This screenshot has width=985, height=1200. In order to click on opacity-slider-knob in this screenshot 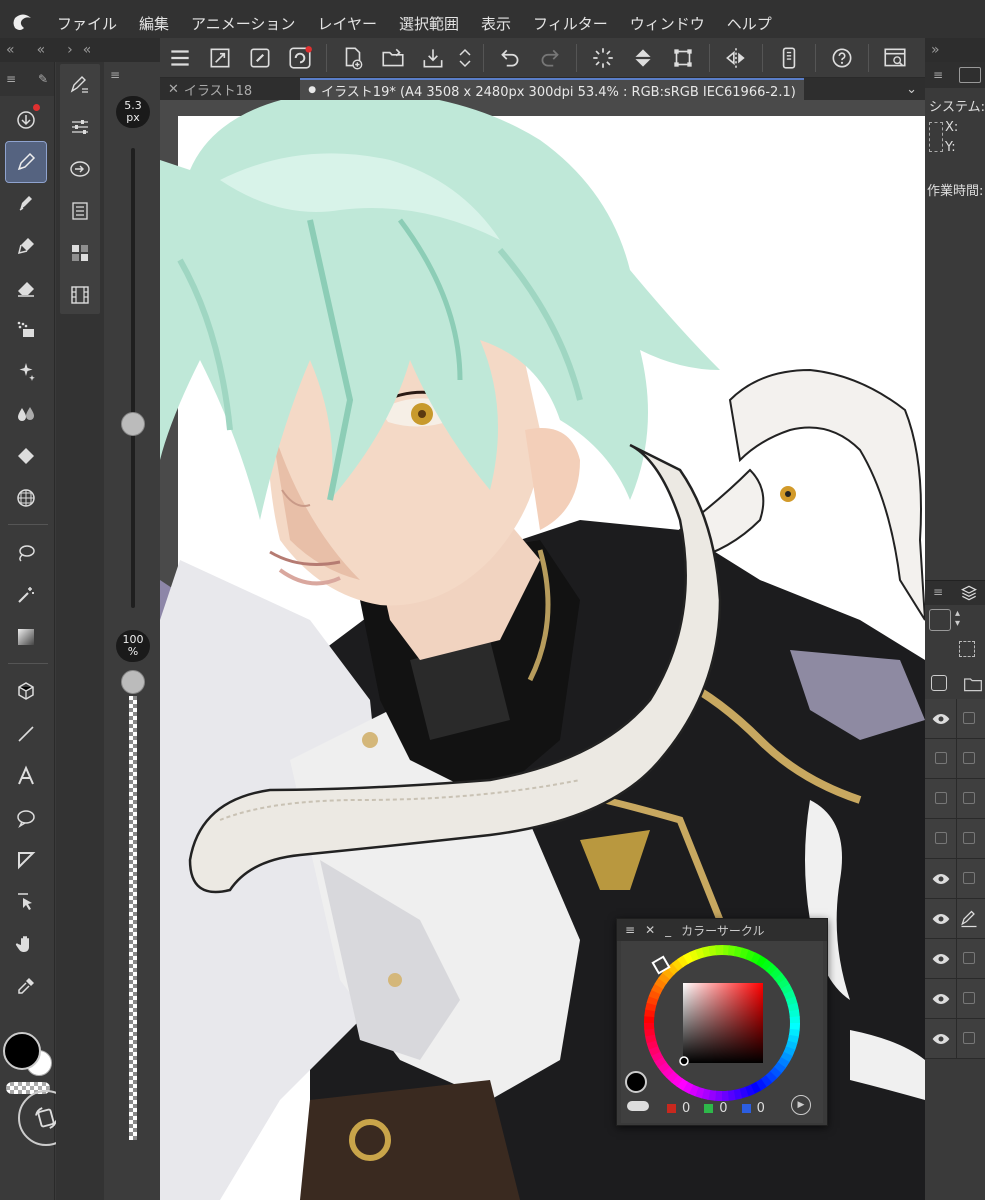, I will do `click(133, 682)`.